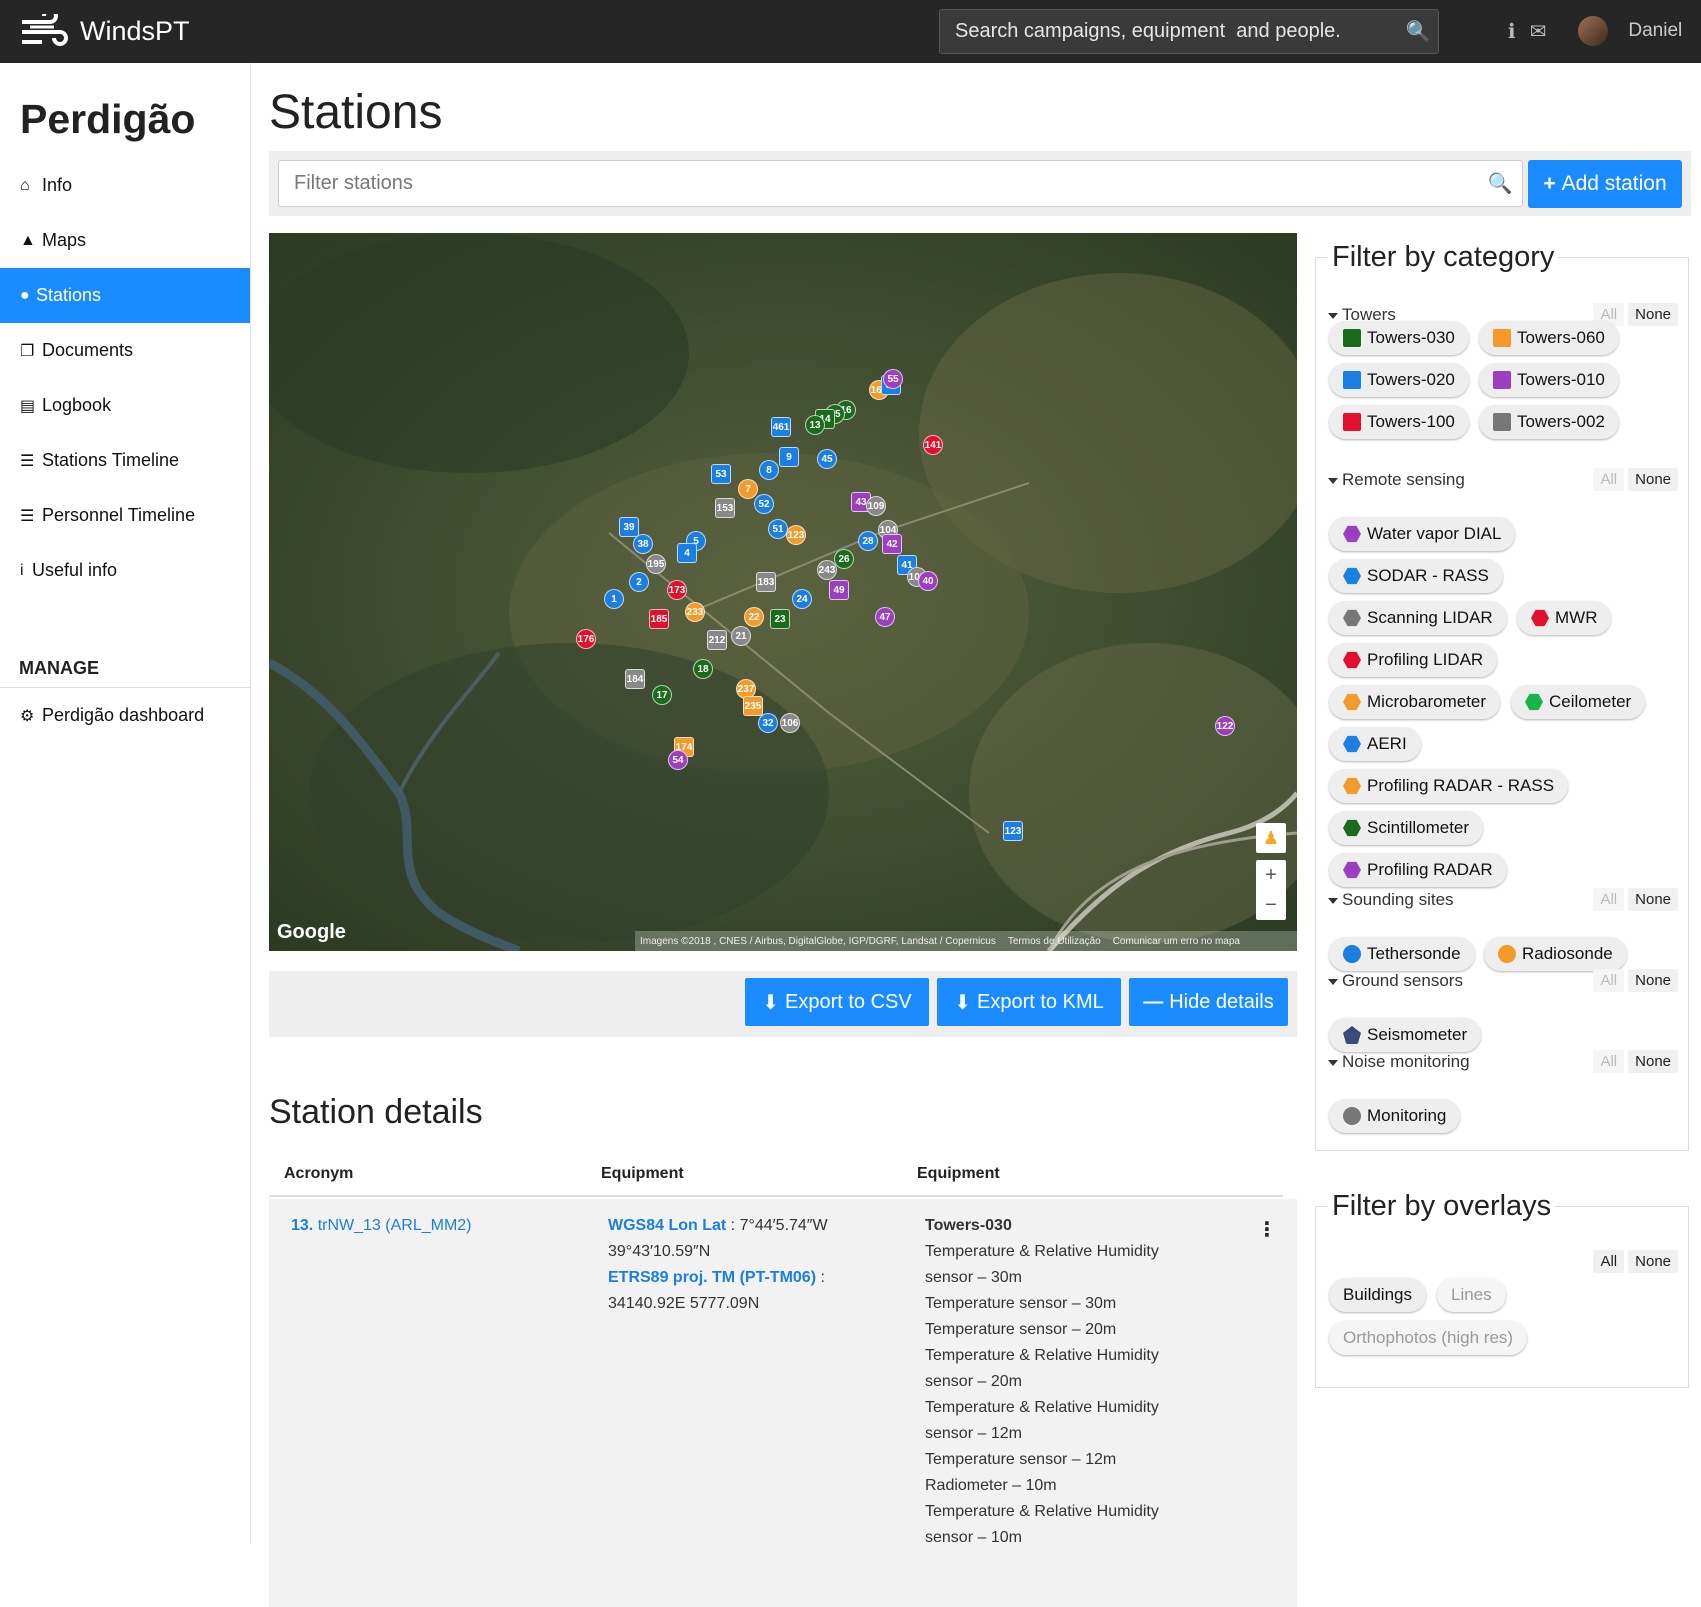  Describe the element at coordinates (1564, 618) in the screenshot. I see `category-chip: MWR` at that location.